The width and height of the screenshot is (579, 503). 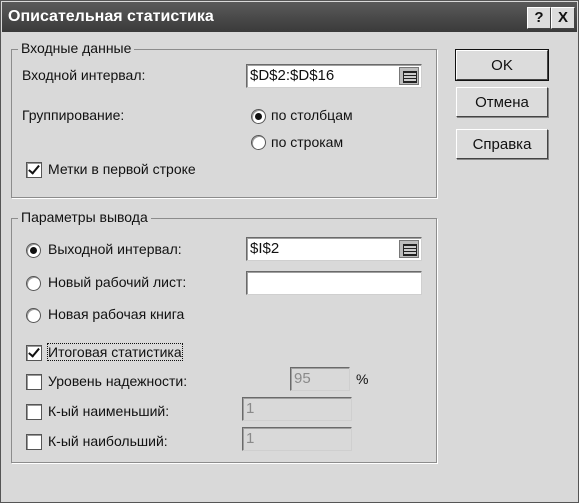 What do you see at coordinates (33, 283) in the screenshot?
I see `new-sheet-radio` at bounding box center [33, 283].